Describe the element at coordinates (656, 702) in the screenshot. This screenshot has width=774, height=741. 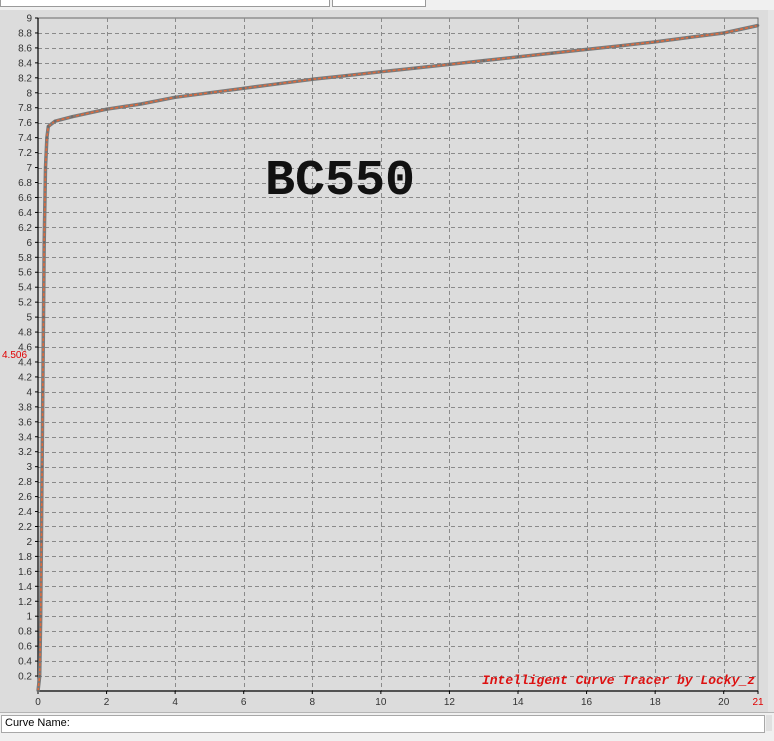
I see `x-tick-label: 18` at that location.